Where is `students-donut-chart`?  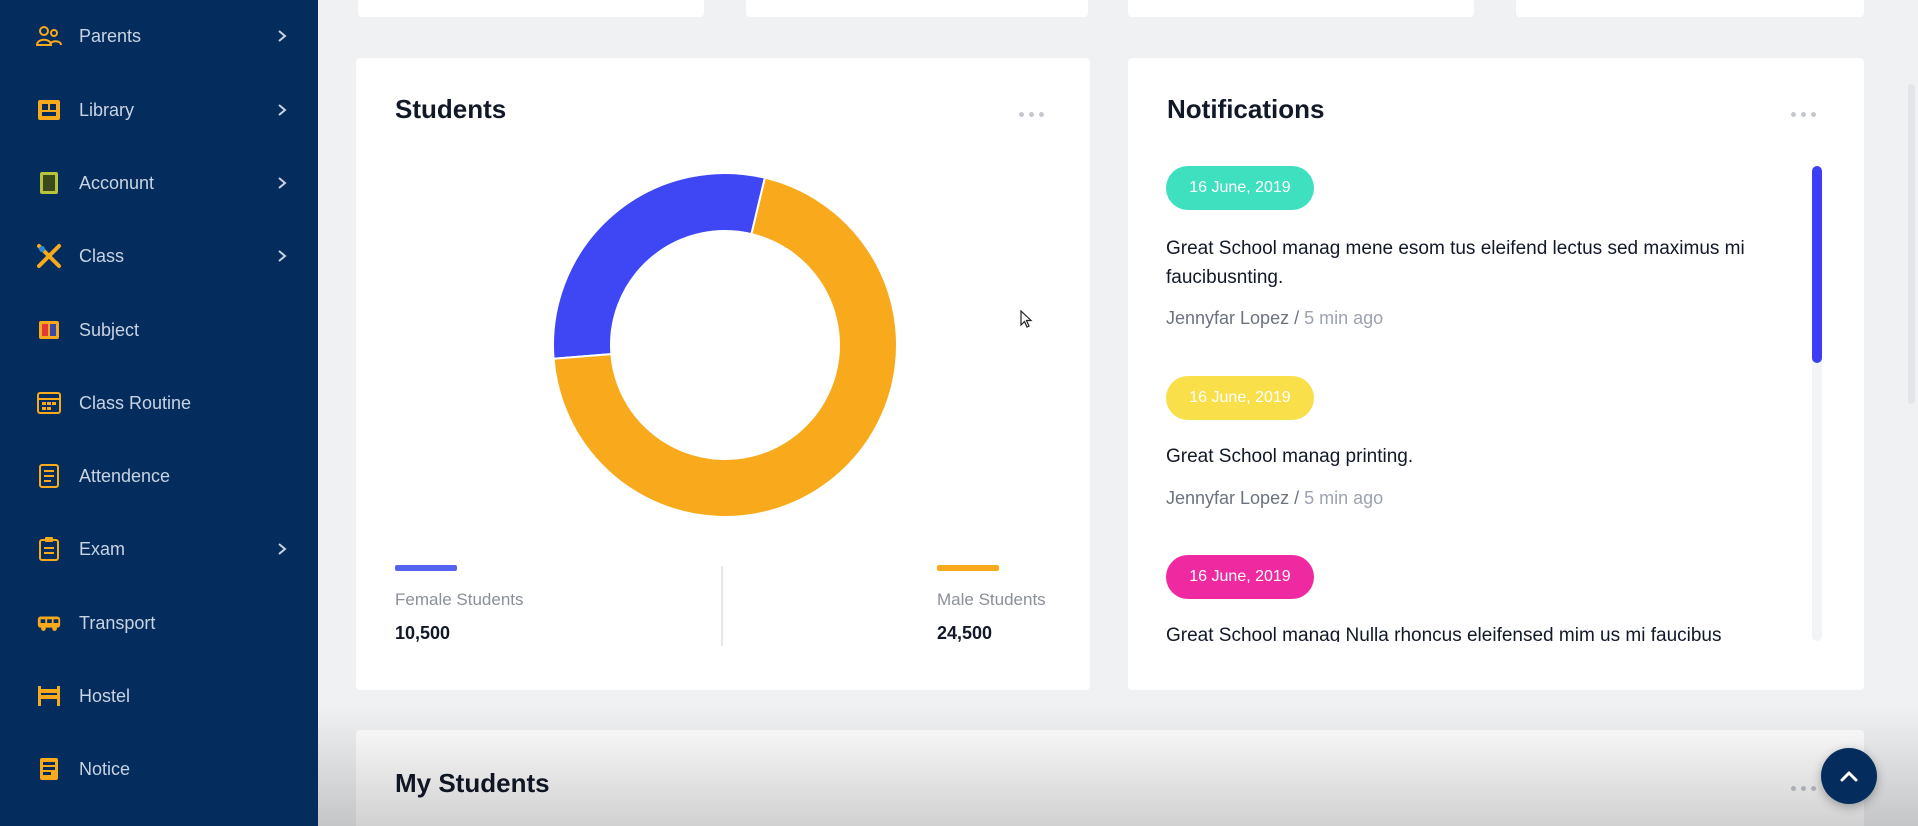 students-donut-chart is located at coordinates (725, 345).